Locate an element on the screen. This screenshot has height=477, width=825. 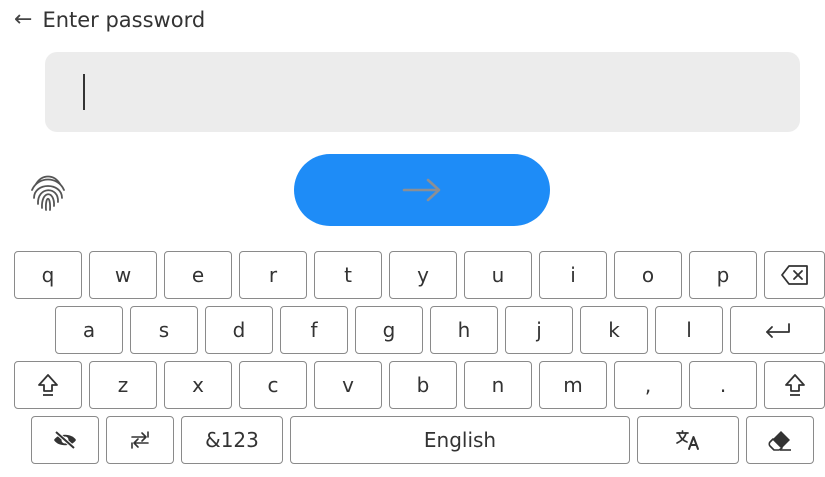
backspace-icon is located at coordinates (794, 275).